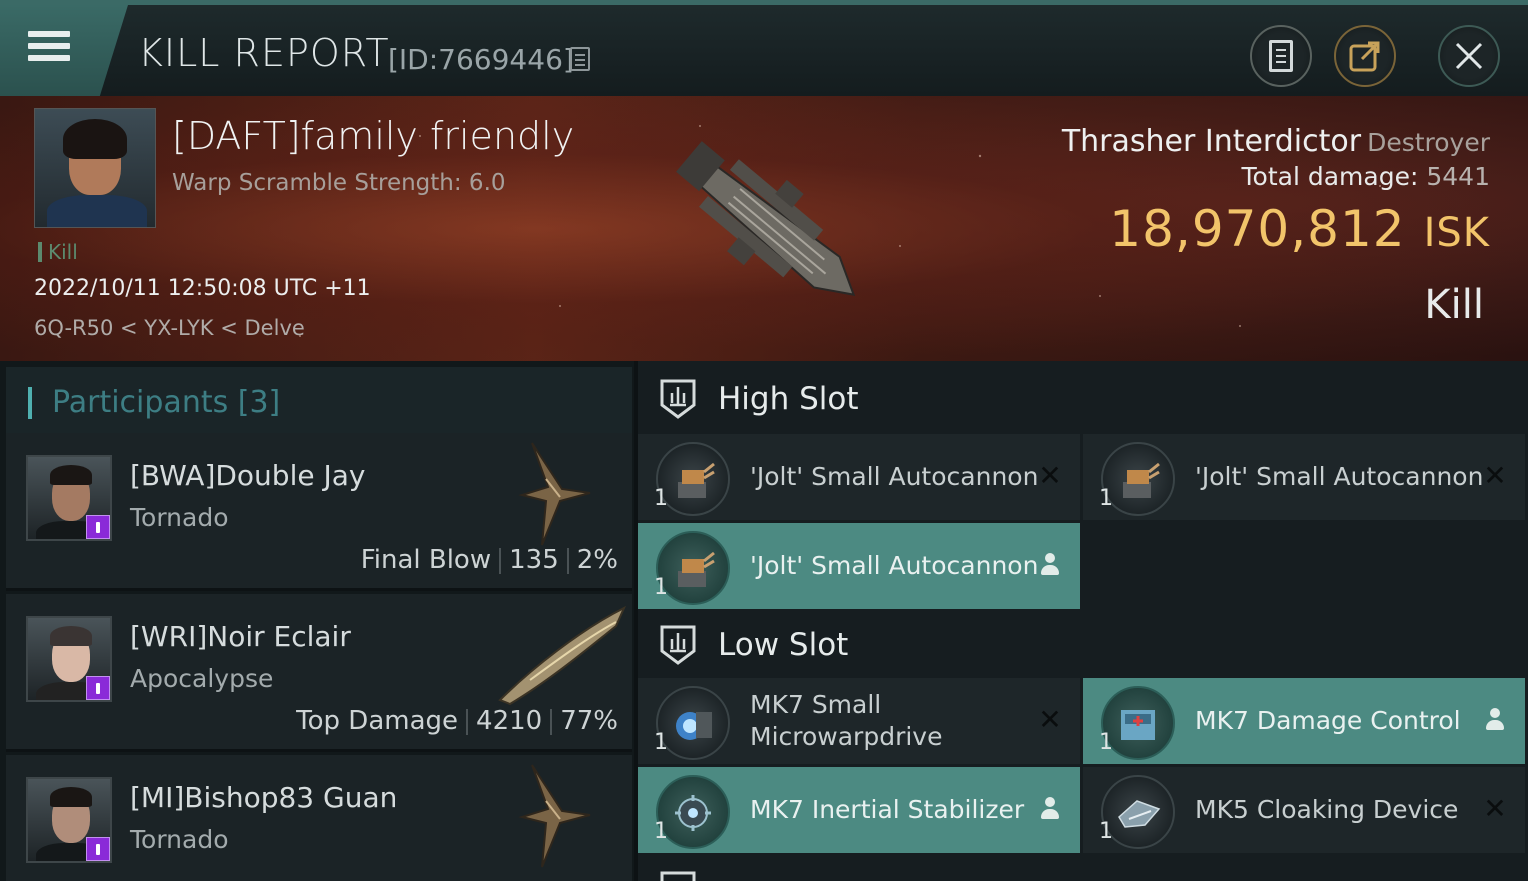 This screenshot has height=881, width=1528. Describe the element at coordinates (319, 512) in the screenshot. I see `participant-row: [BWA]Double Jay Tornado Final Blow 135 2%` at that location.